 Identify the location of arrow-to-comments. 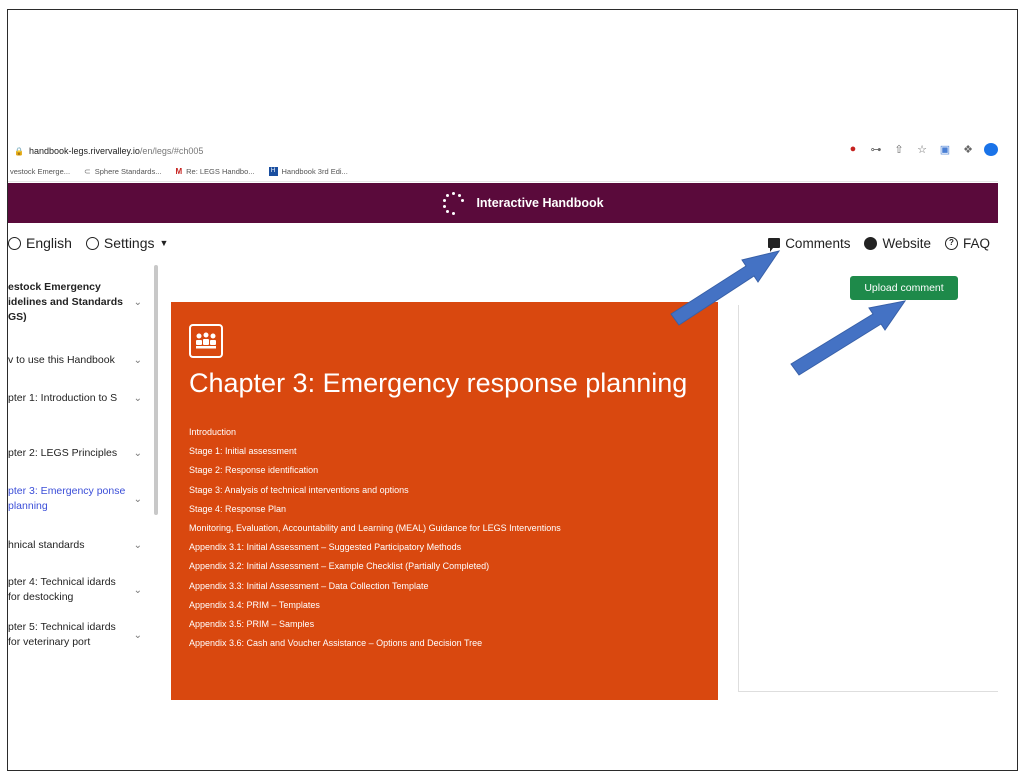
(725, 288).